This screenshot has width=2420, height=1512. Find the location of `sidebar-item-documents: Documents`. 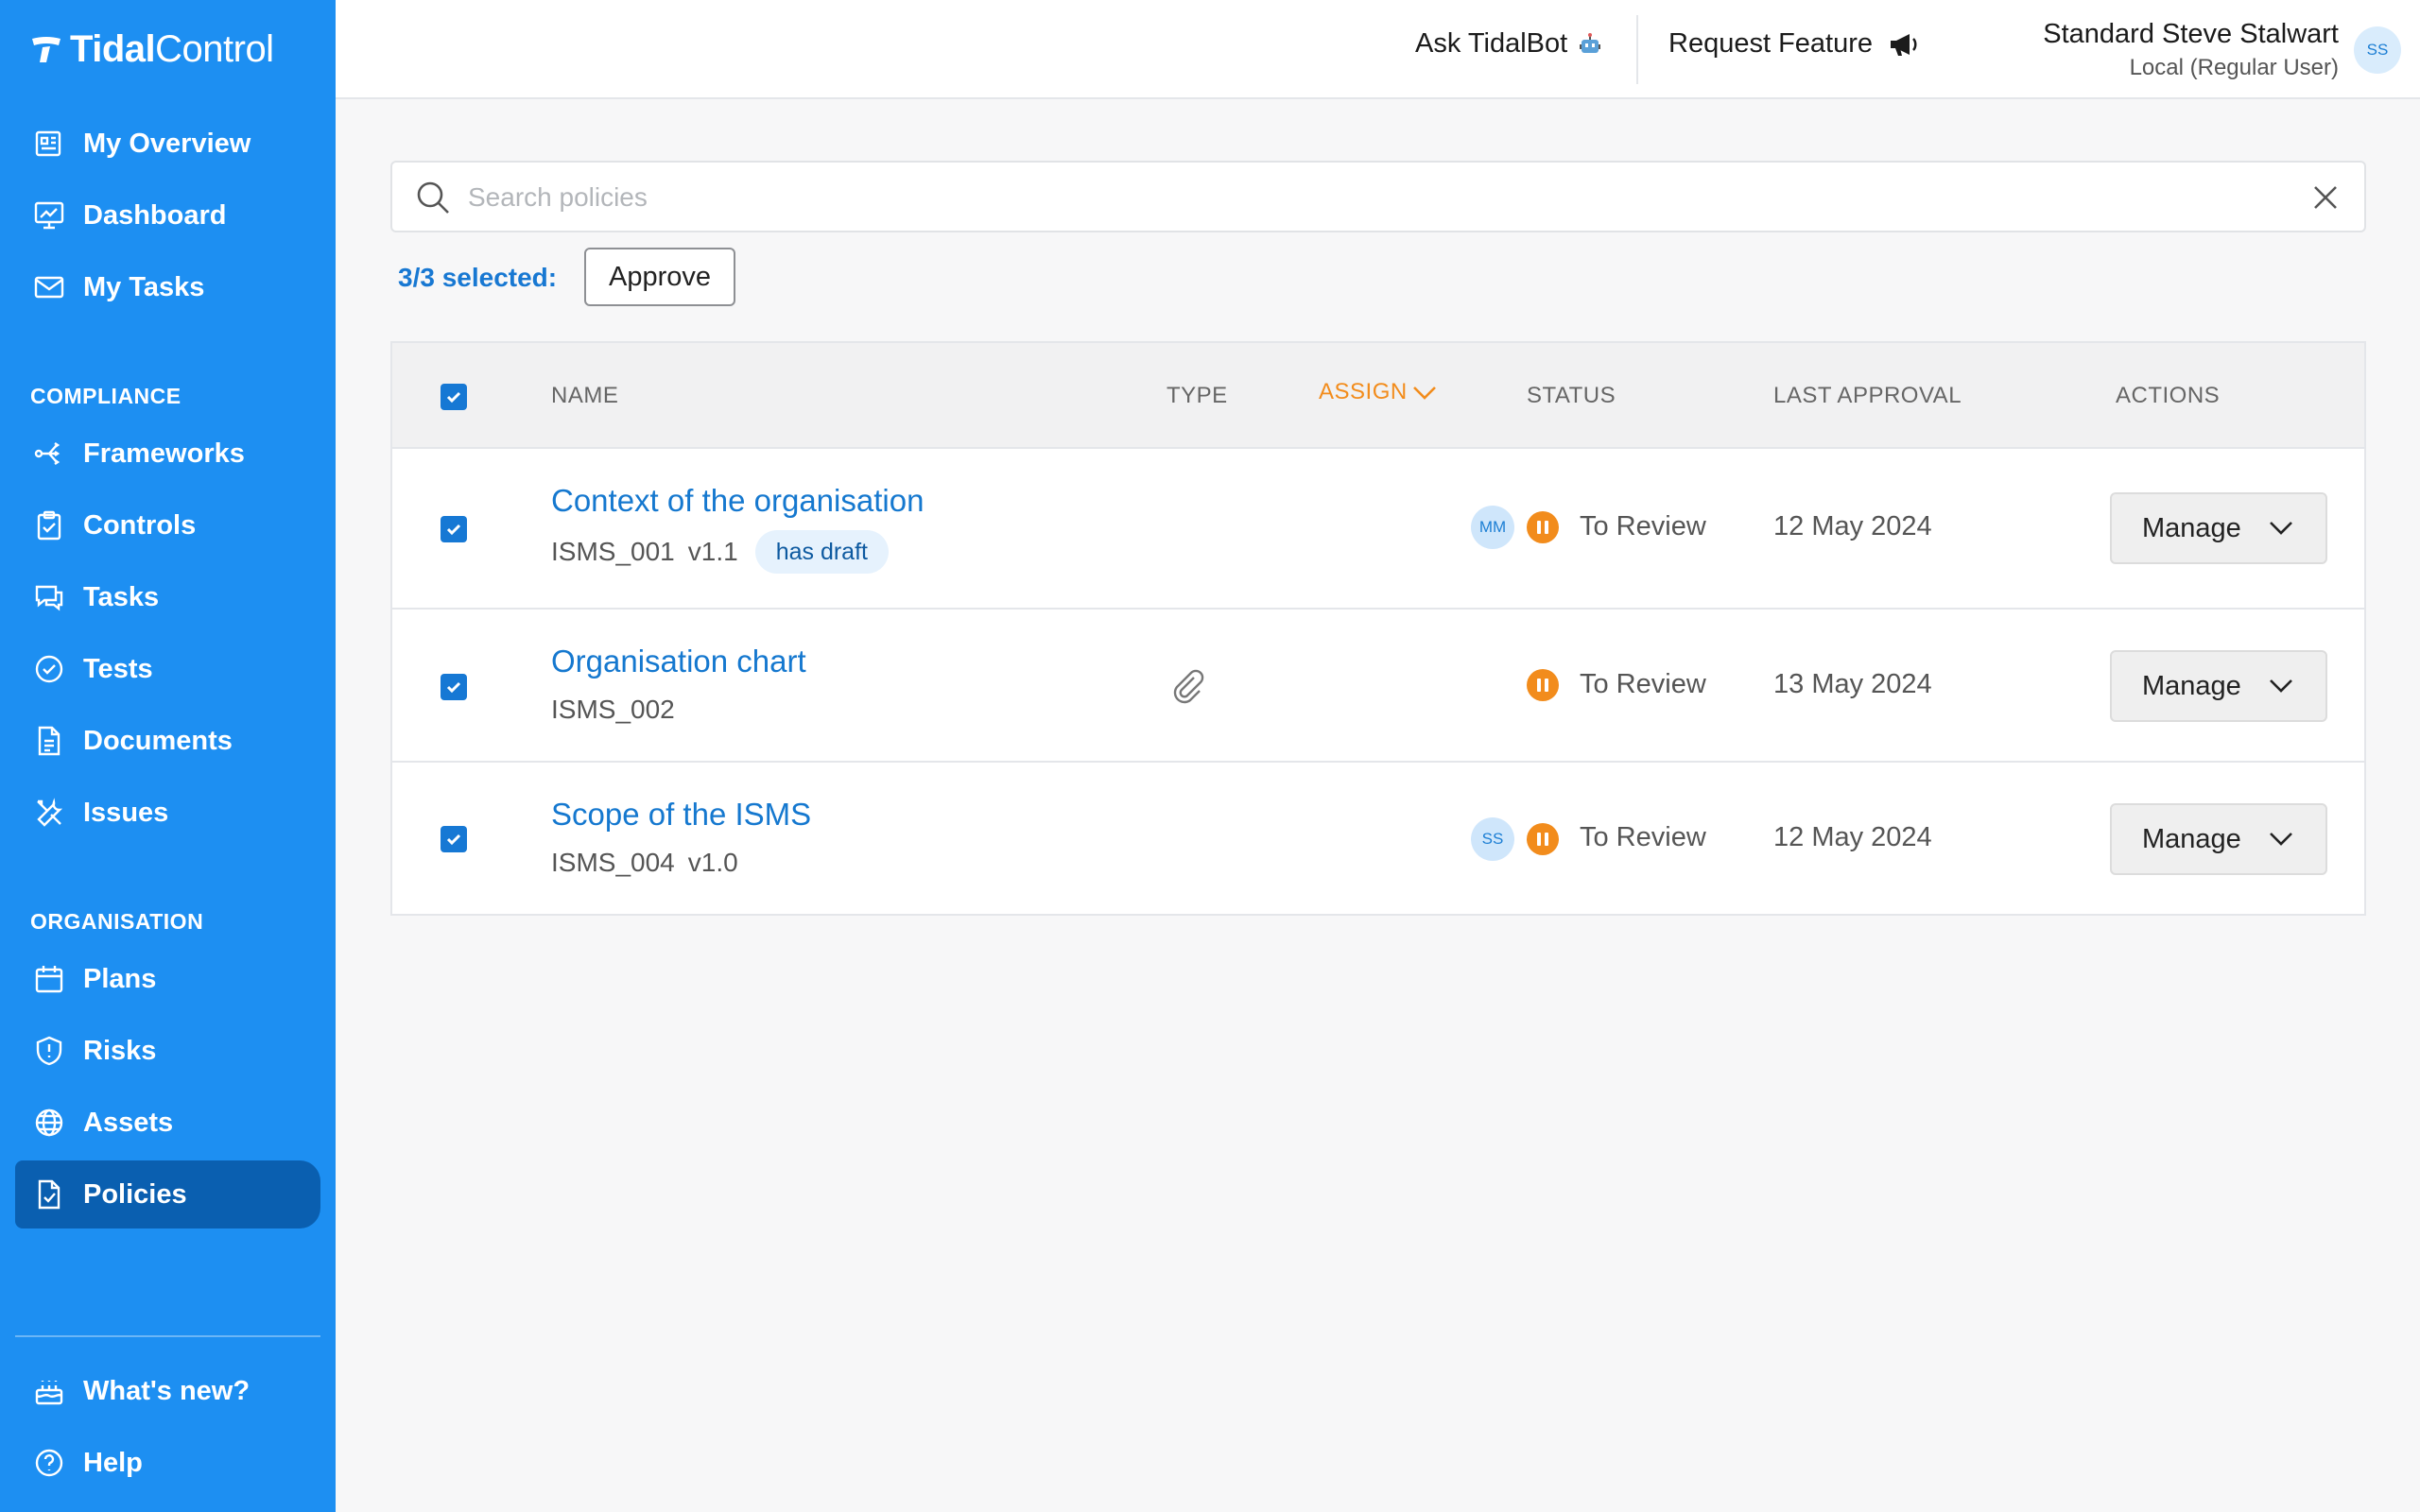

sidebar-item-documents: Documents is located at coordinates (167, 741).